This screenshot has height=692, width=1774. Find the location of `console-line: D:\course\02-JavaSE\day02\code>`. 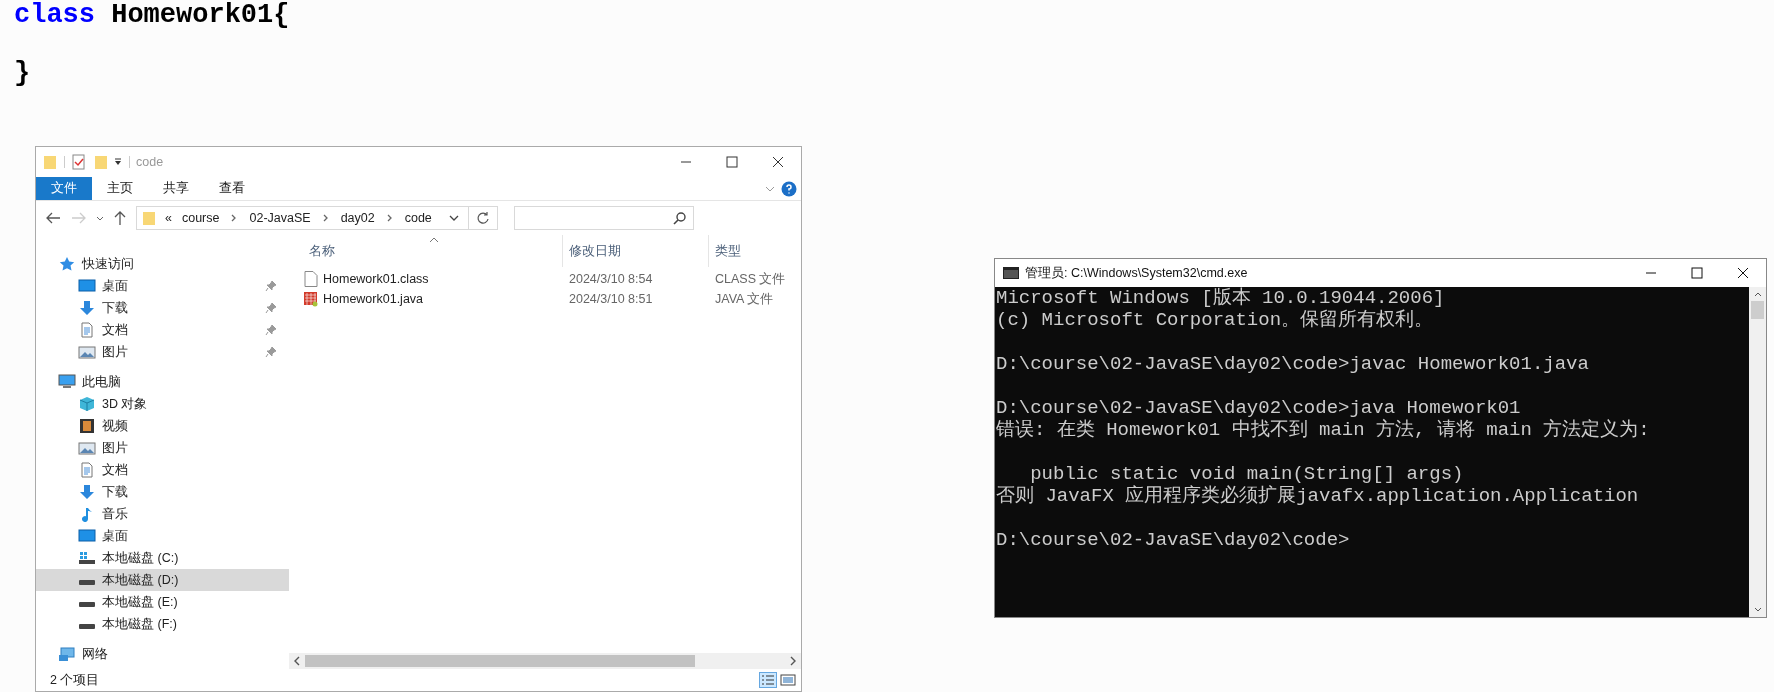

console-line: D:\course\02-JavaSE\day02\code> is located at coordinates (1173, 540).